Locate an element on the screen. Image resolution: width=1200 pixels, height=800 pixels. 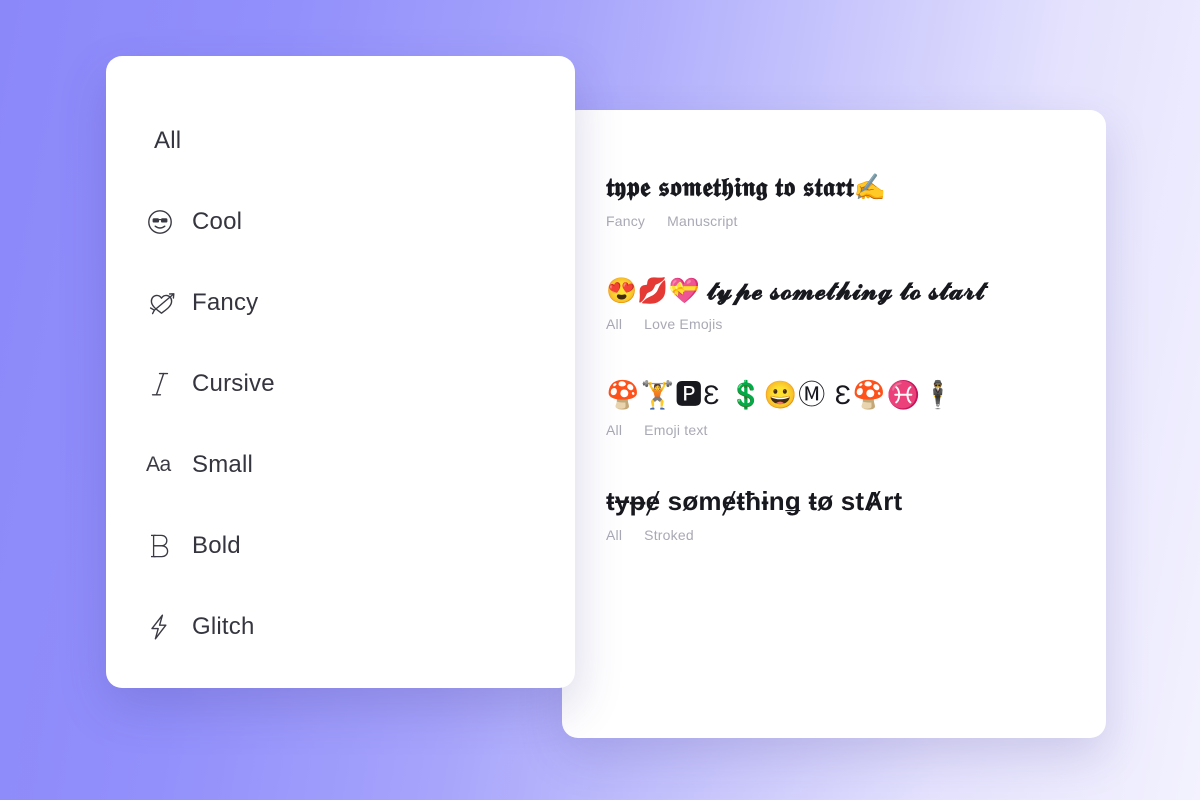
sidebar-item-label: Bold is located at coordinates (216, 545).